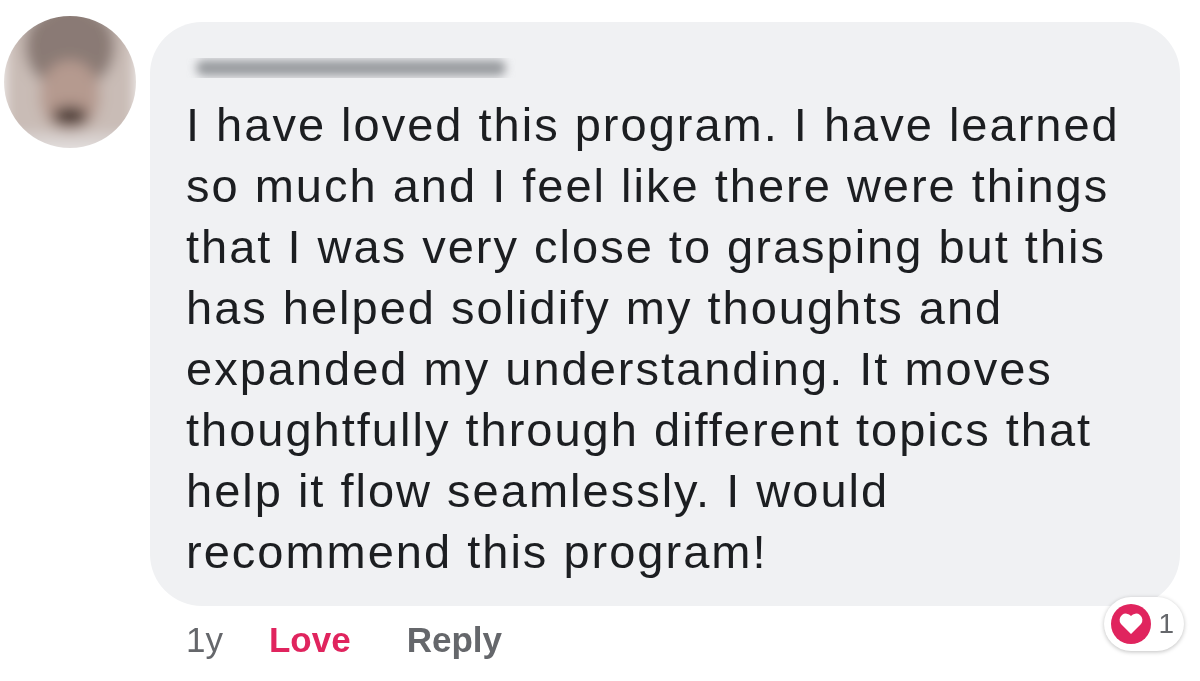 This screenshot has width=1200, height=681. What do you see at coordinates (204, 640) in the screenshot?
I see `comment-time: 1y` at bounding box center [204, 640].